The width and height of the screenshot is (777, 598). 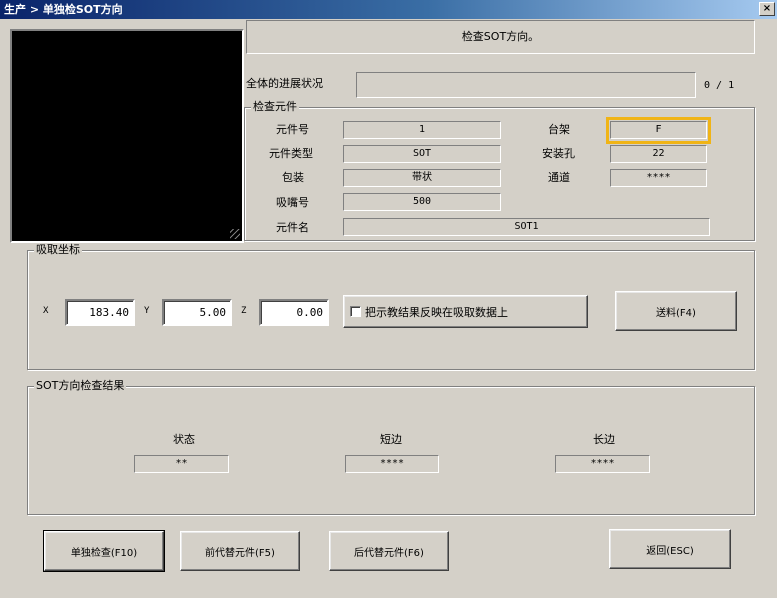 What do you see at coordinates (422, 178) in the screenshot?
I see `package-value: 带状` at bounding box center [422, 178].